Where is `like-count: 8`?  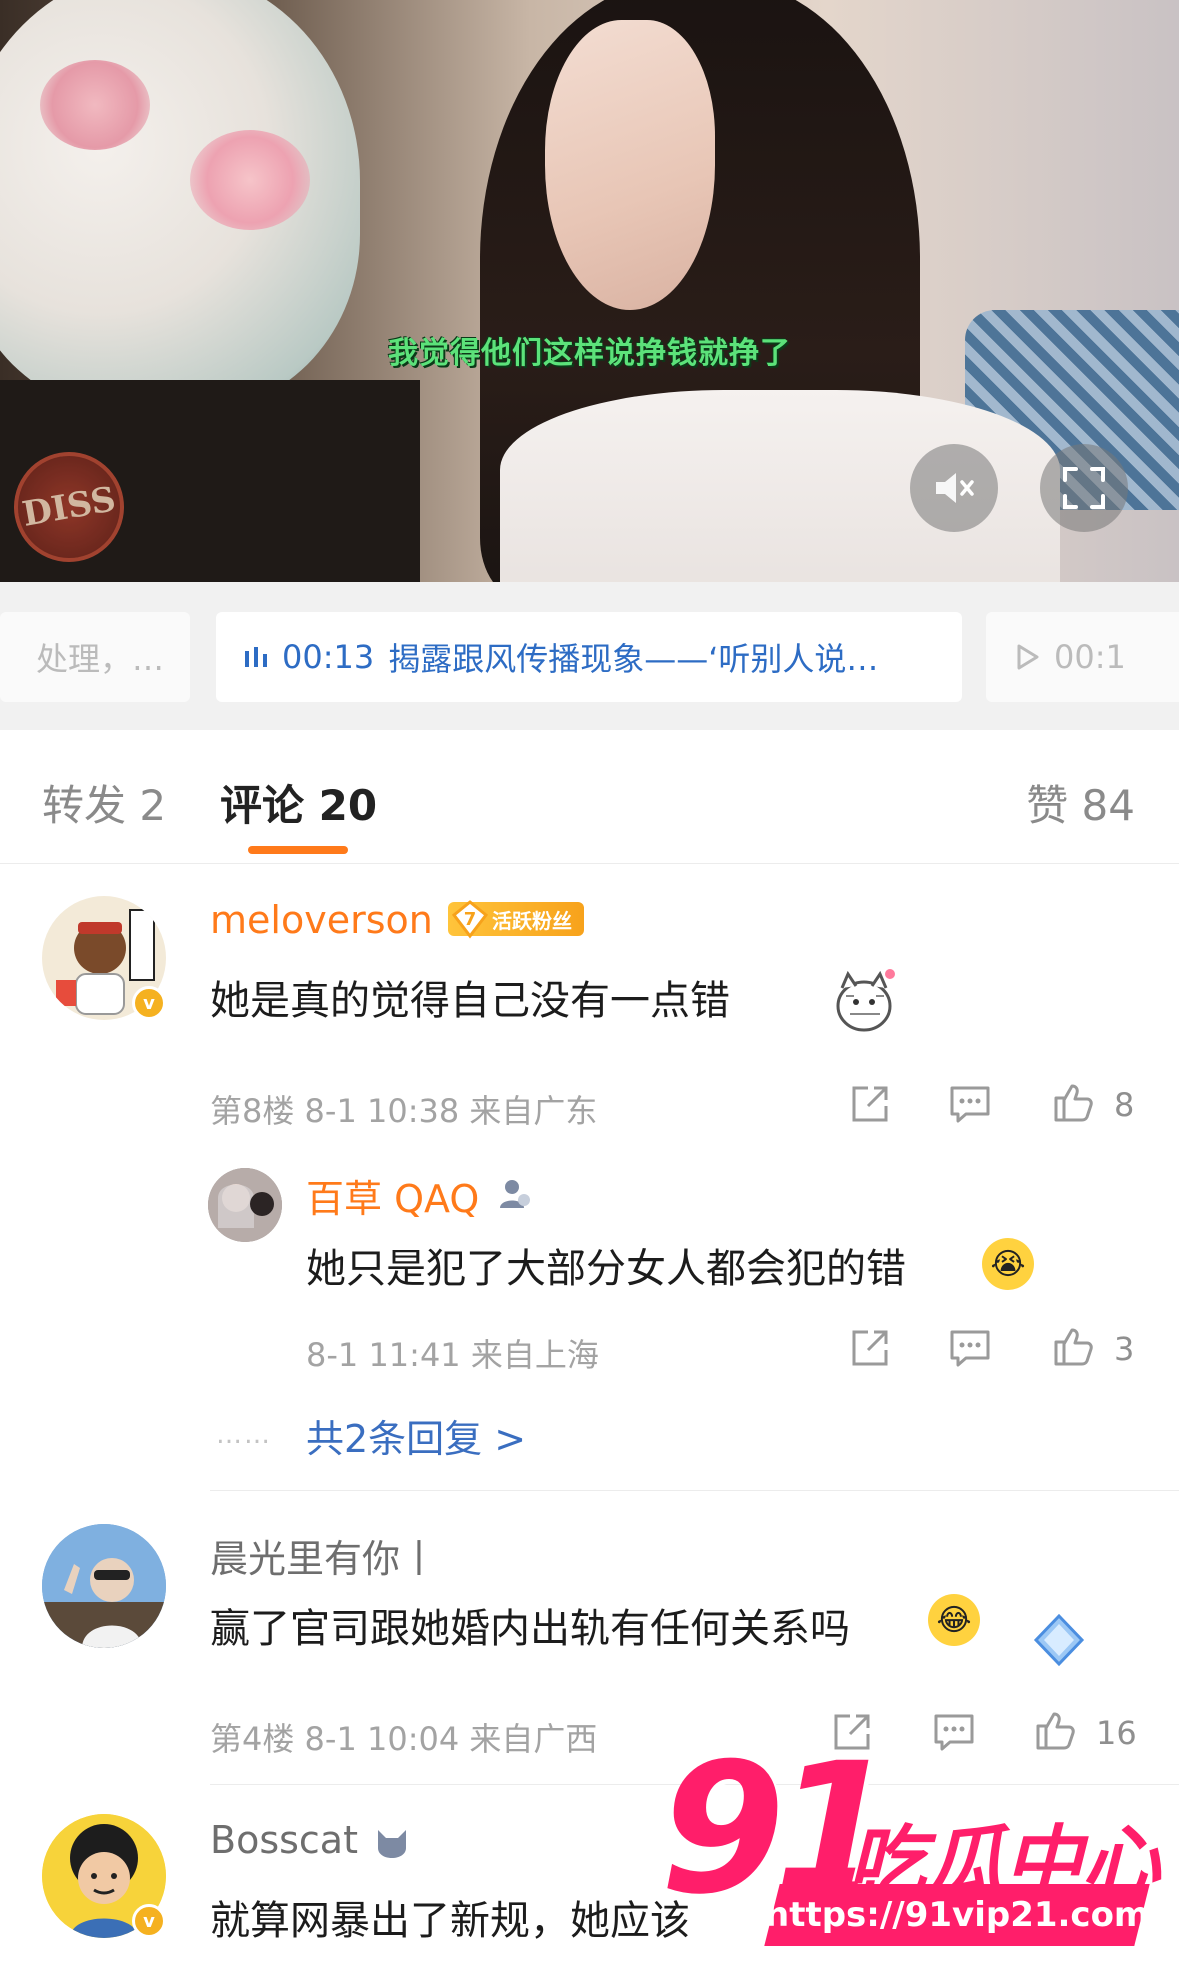
like-count: 8 is located at coordinates (1124, 1105).